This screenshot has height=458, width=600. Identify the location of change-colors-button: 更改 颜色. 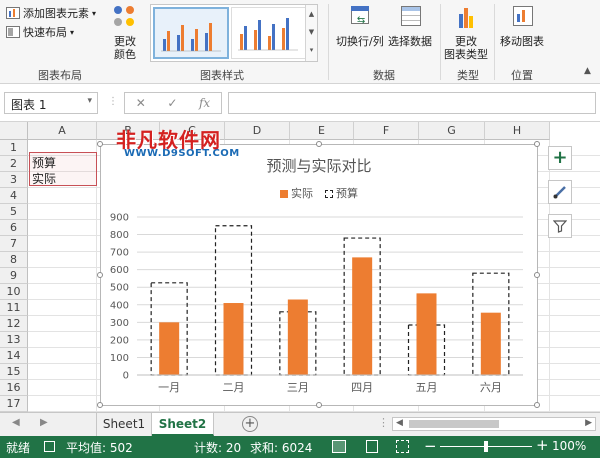
(125, 32).